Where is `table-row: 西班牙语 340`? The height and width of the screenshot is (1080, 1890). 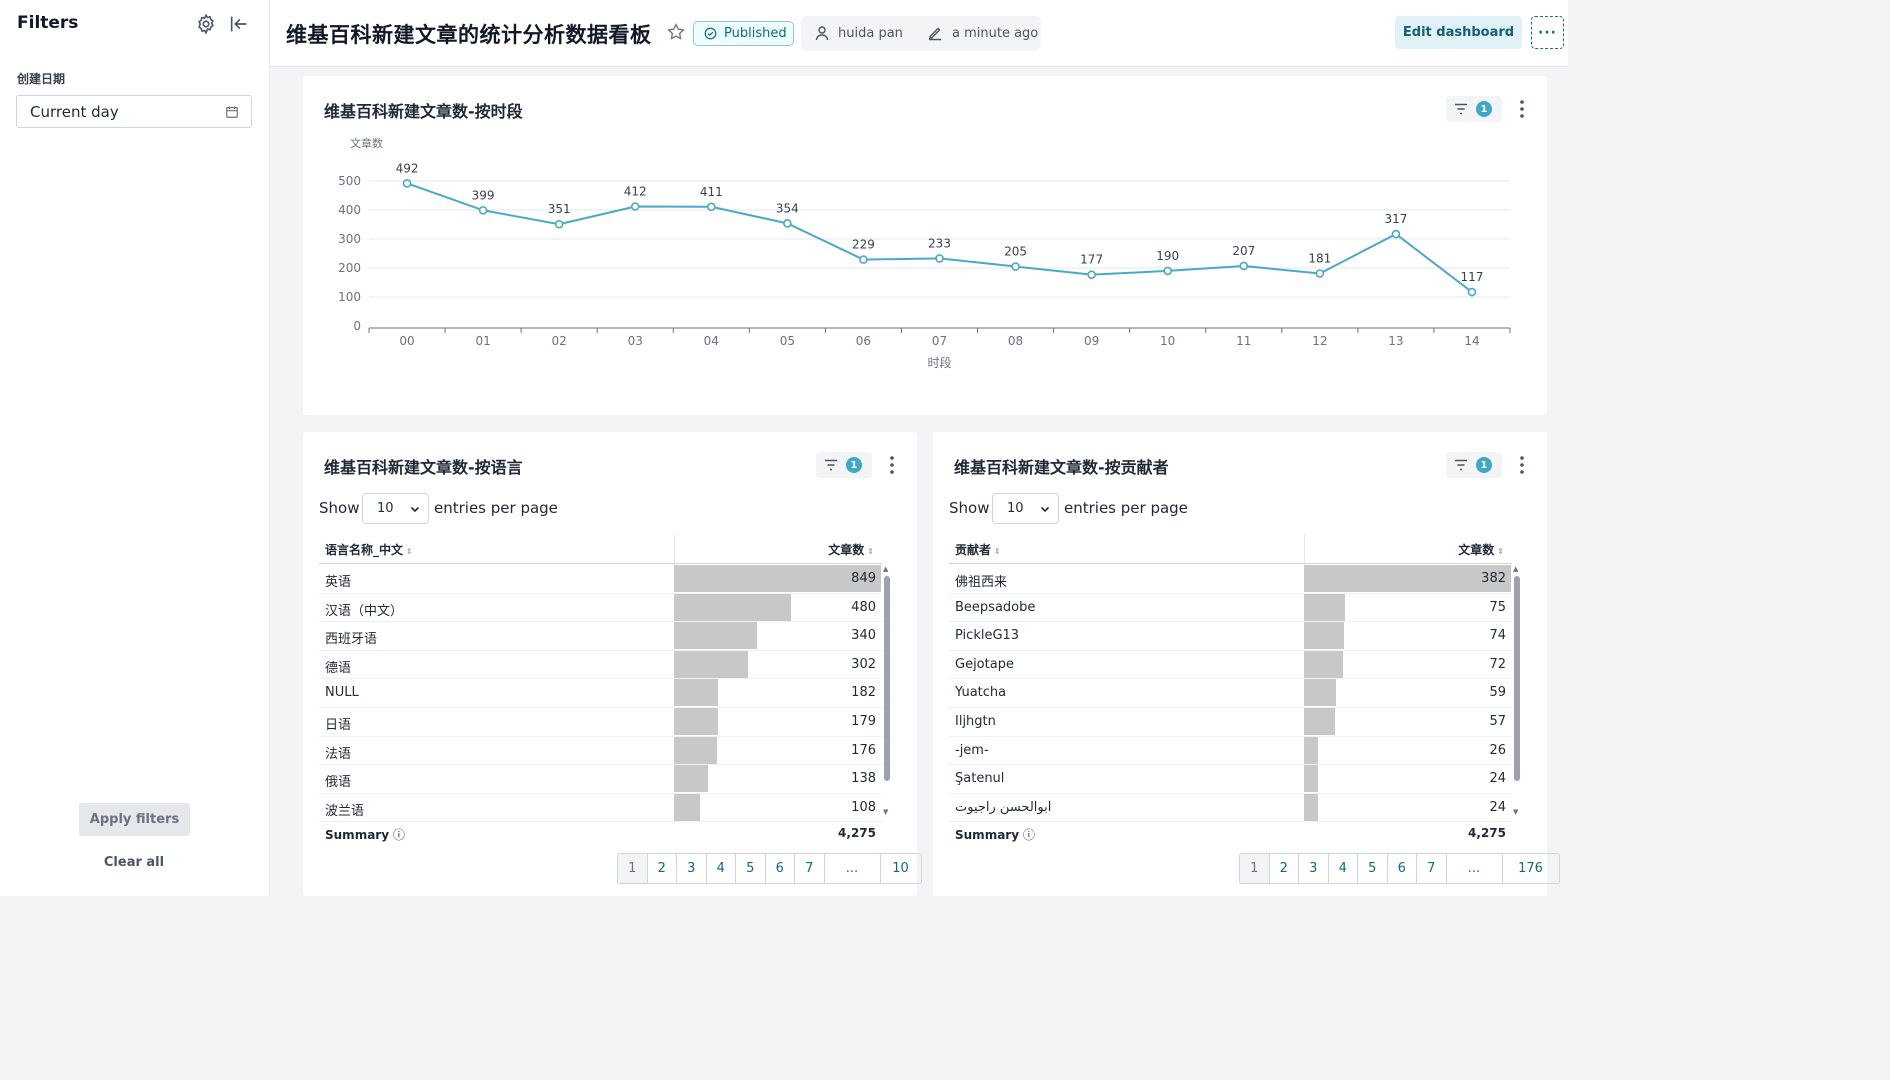
table-row: 西班牙语 340 is located at coordinates (600, 636).